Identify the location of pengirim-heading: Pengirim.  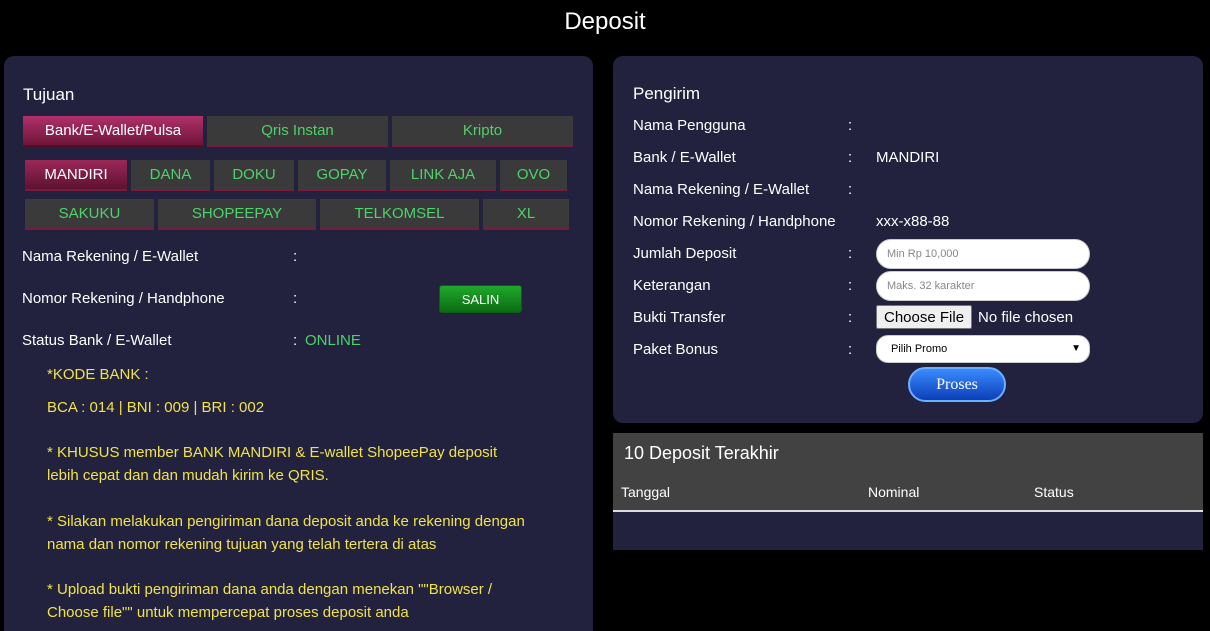
(667, 93).